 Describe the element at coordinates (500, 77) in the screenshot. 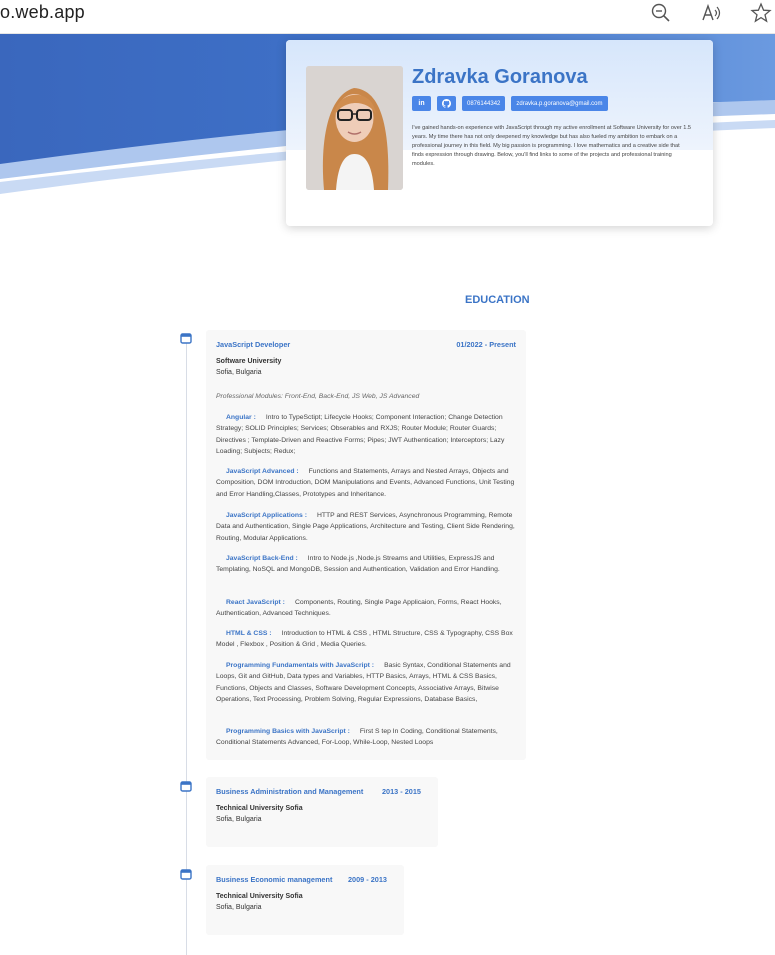

I see `profile-name: Zdravka Goranova` at that location.